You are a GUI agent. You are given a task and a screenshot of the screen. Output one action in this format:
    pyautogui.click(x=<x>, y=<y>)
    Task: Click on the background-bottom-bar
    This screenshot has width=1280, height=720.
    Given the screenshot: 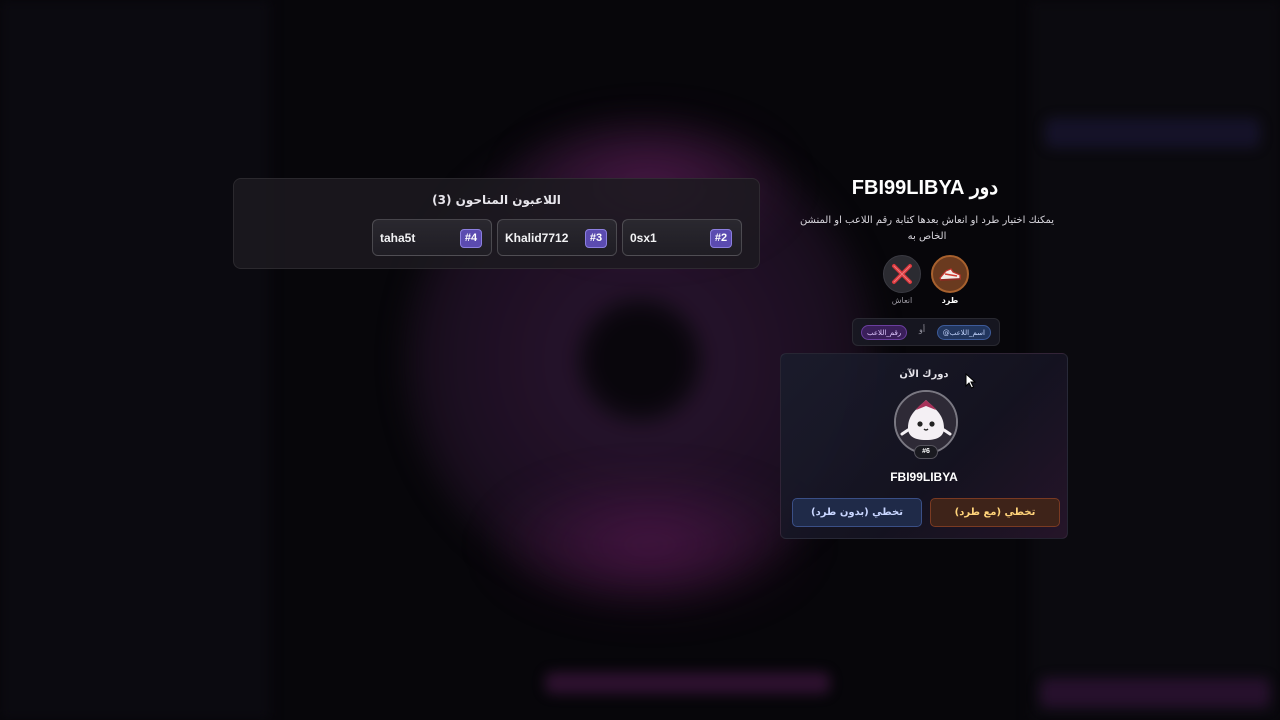 What is the action you would take?
    pyautogui.click(x=687, y=683)
    